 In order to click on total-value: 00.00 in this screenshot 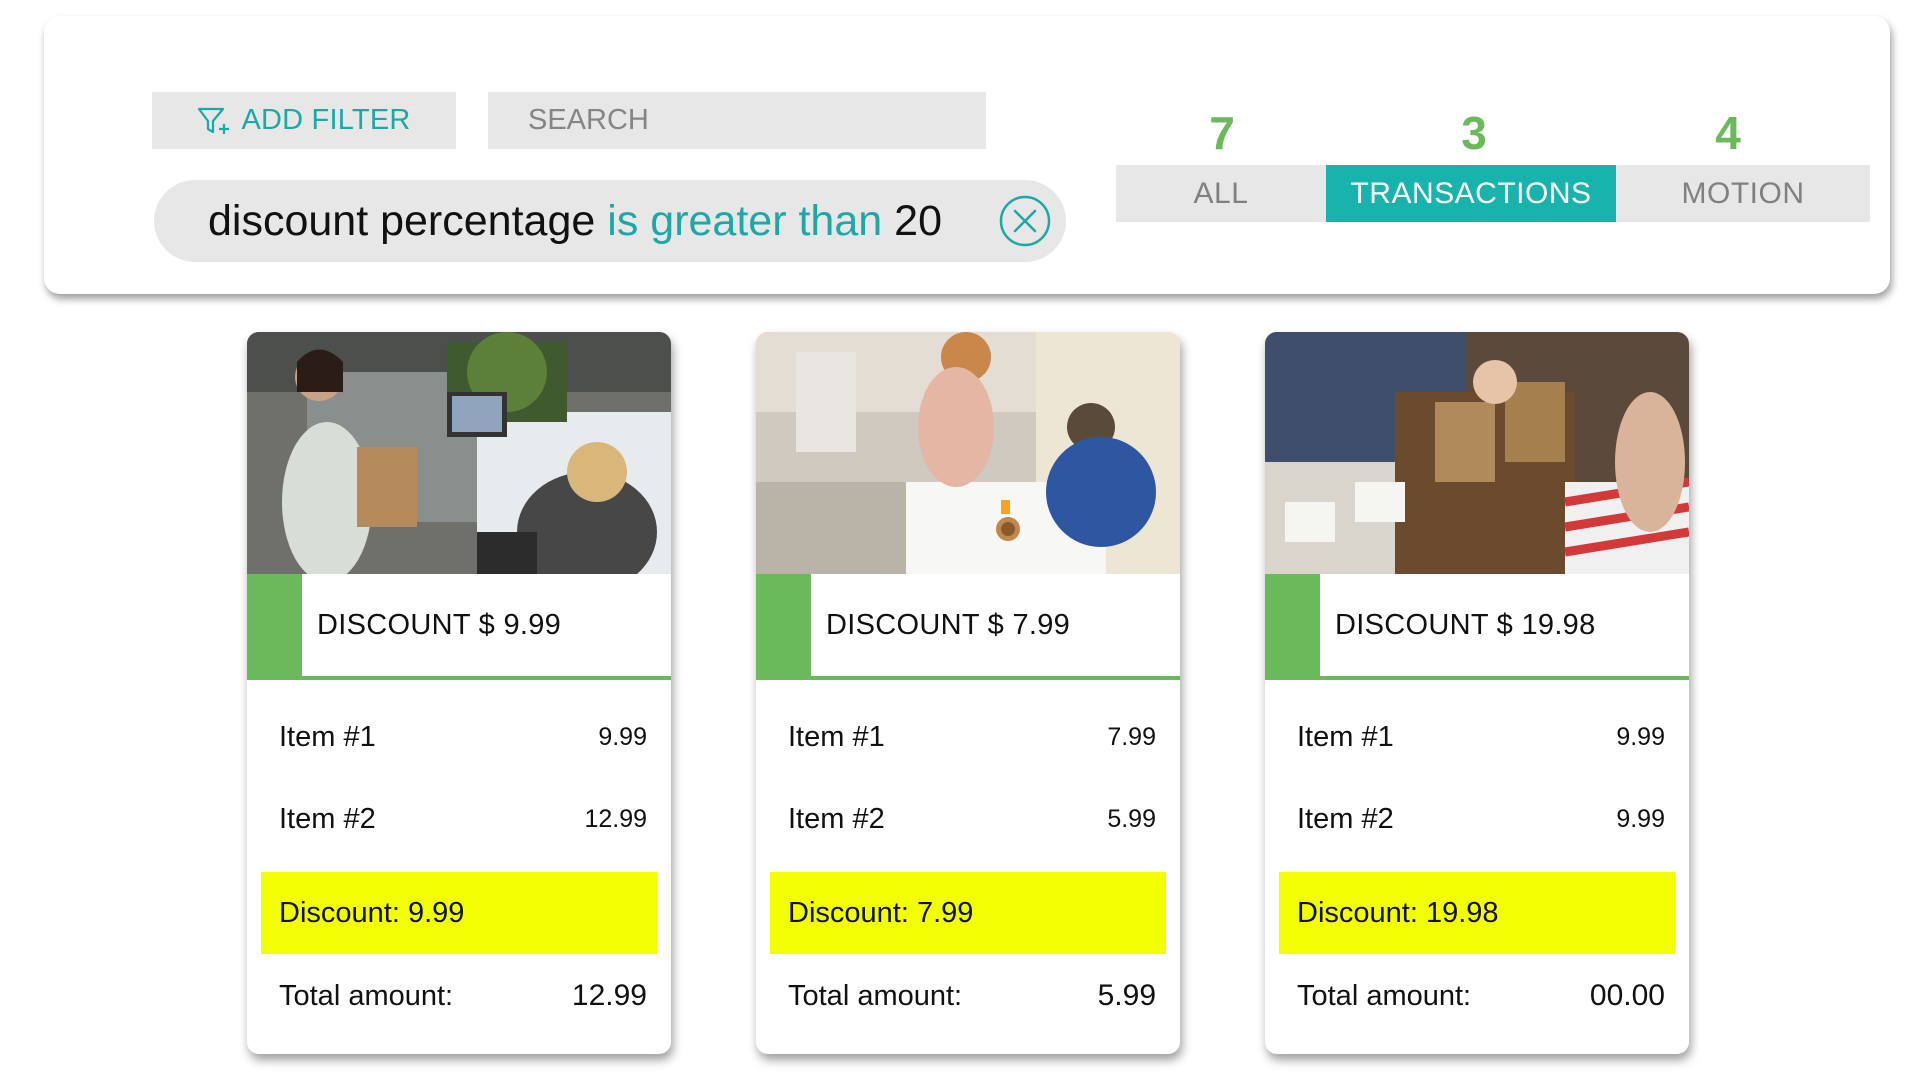, I will do `click(1627, 995)`.